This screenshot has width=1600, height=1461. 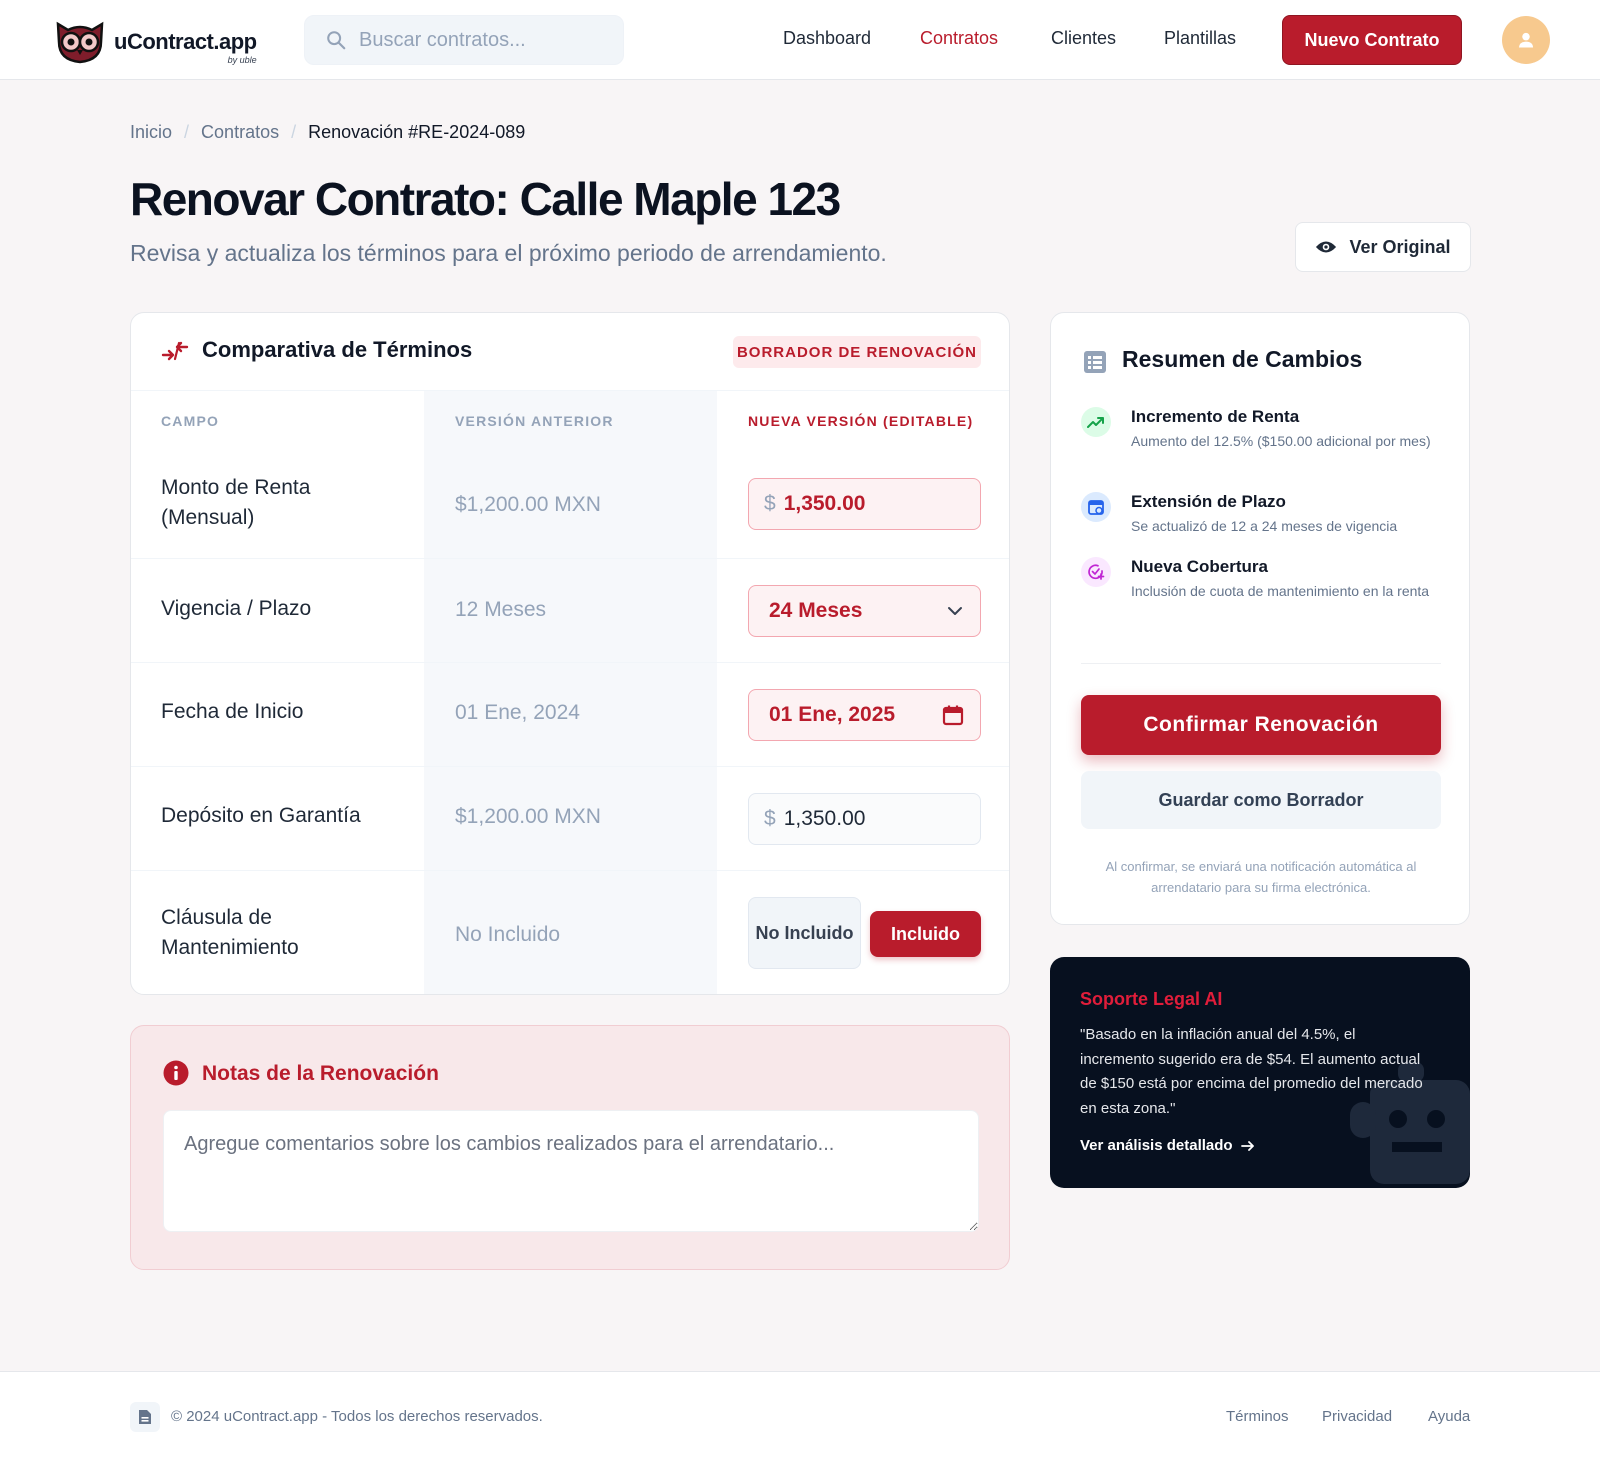 What do you see at coordinates (517, 712) in the screenshot?
I see `old-value-start-date: 01 Ene, 2024` at bounding box center [517, 712].